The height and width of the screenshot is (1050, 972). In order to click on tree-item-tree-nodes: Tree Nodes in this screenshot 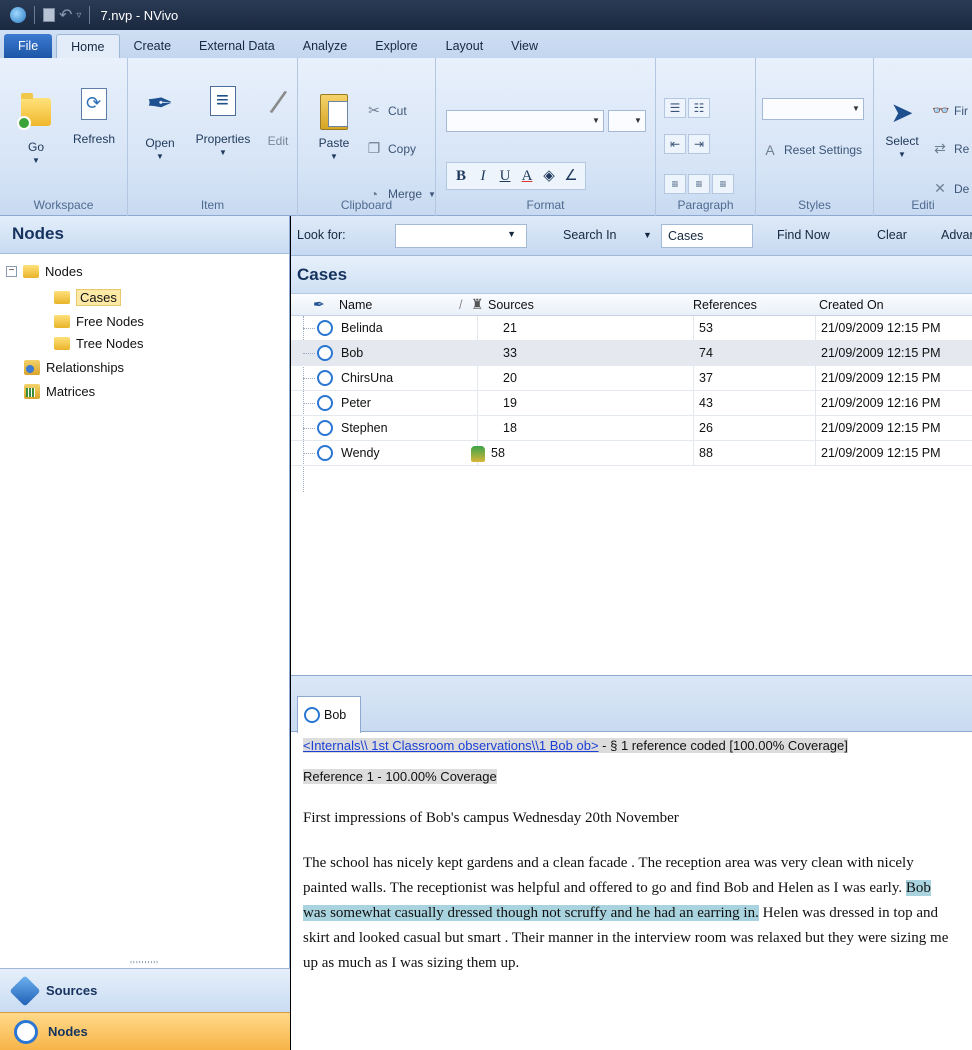, I will do `click(98, 343)`.